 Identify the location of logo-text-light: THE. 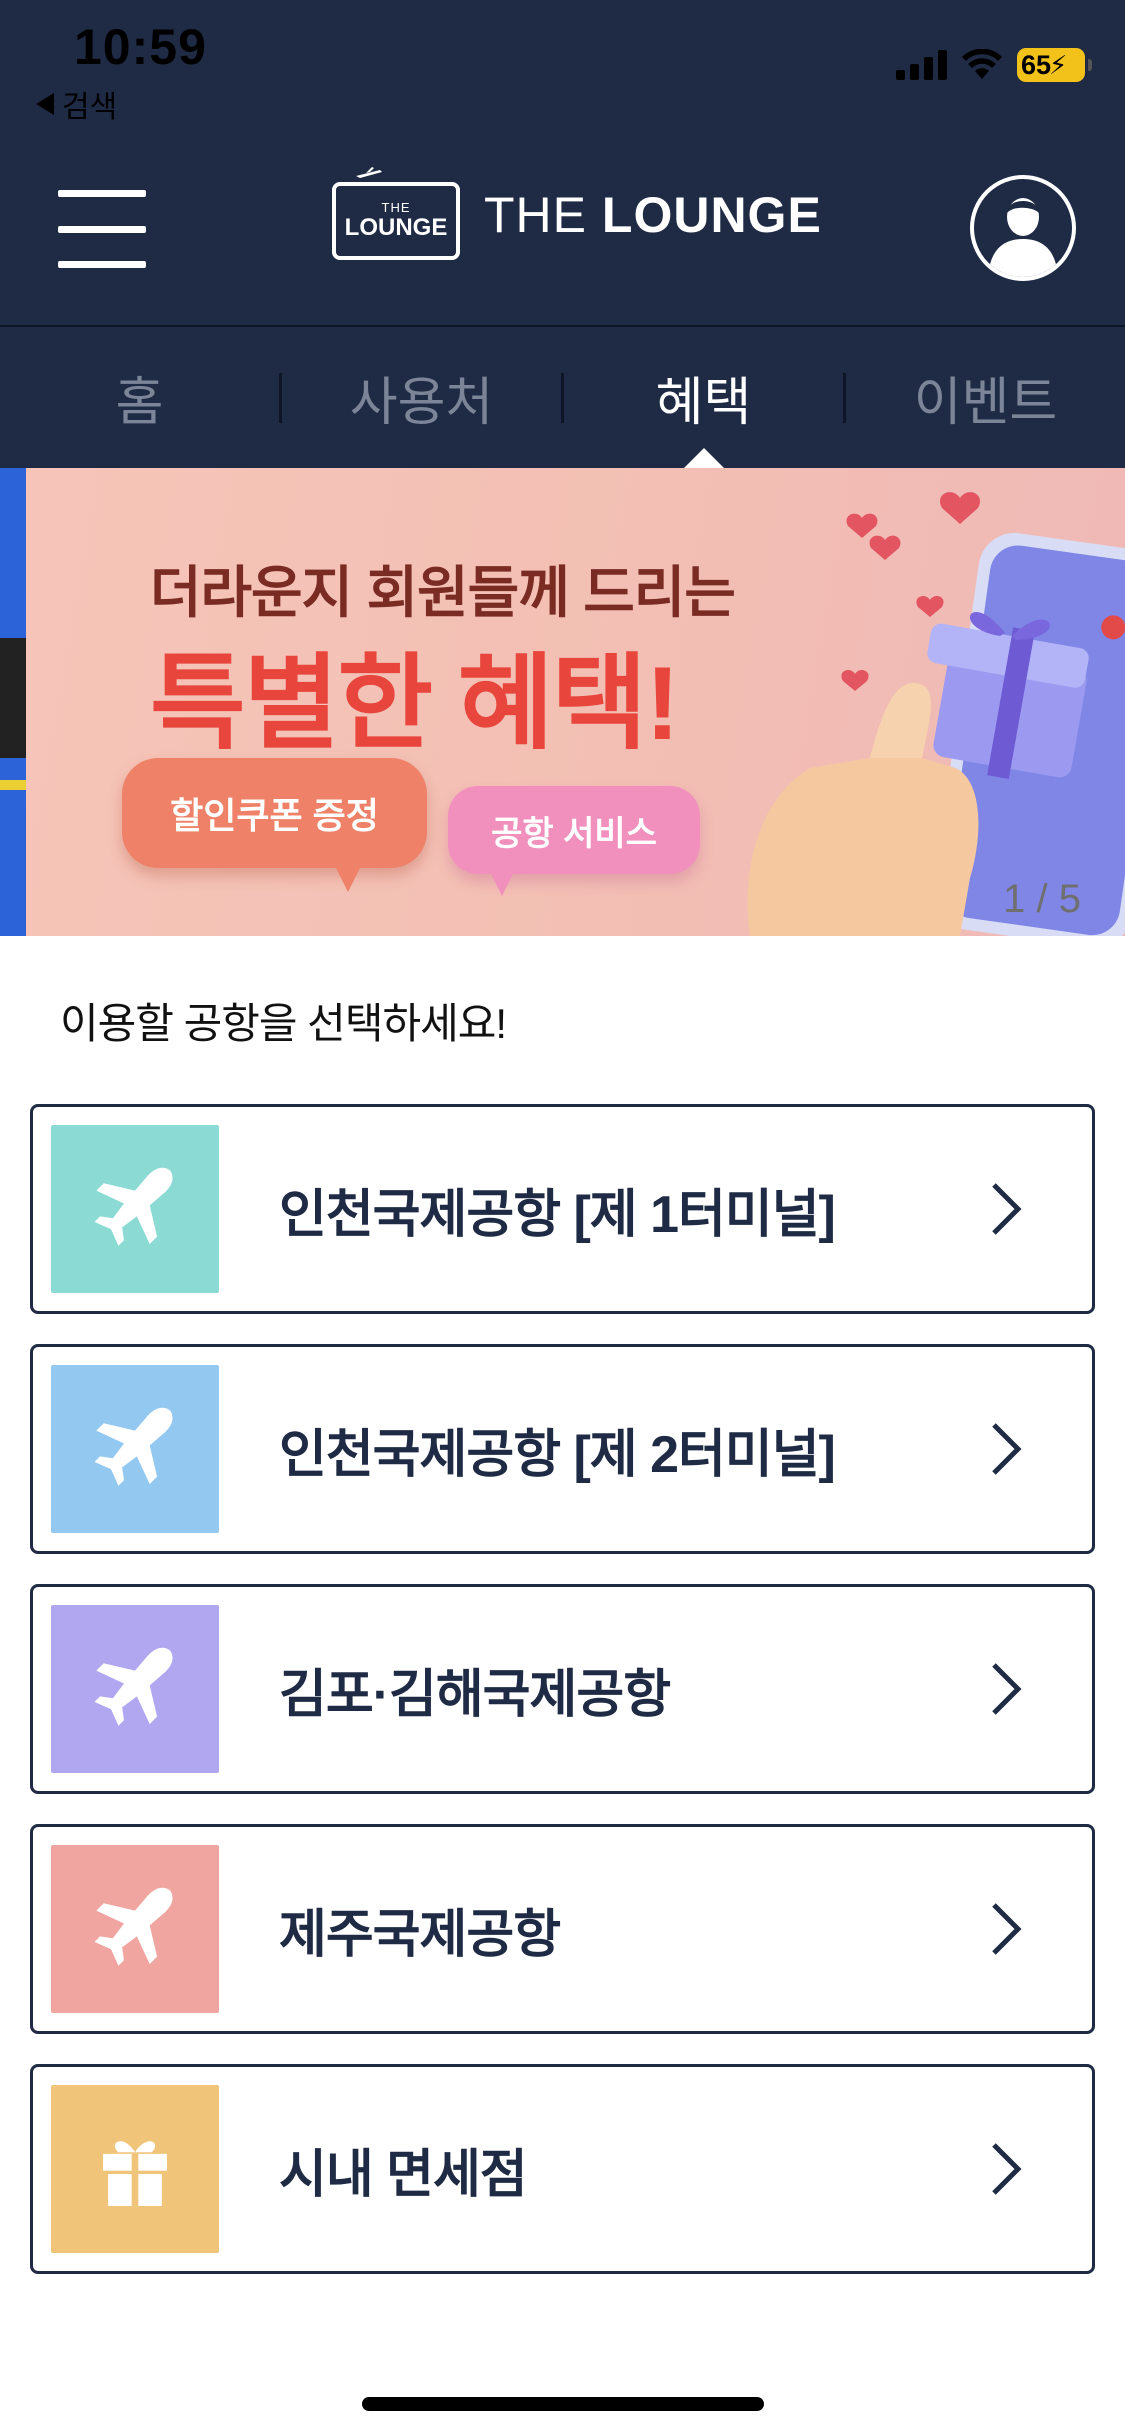
(543, 215).